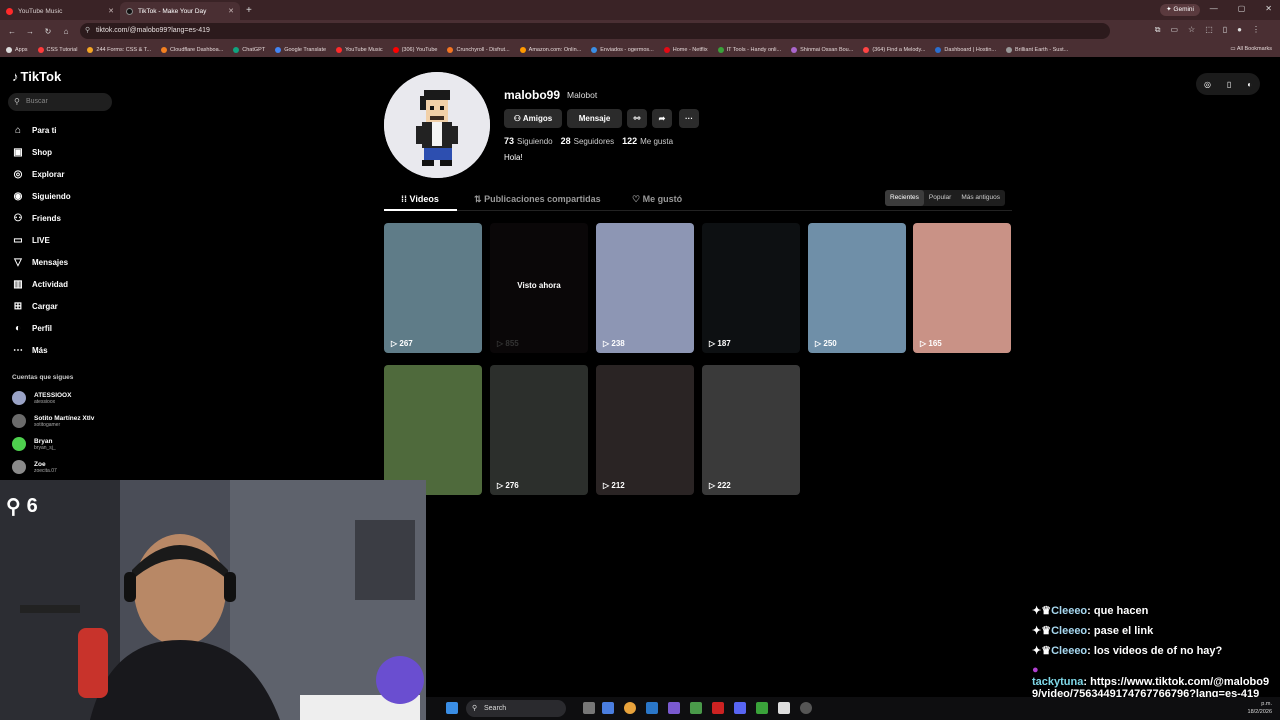  Describe the element at coordinates (539, 288) in the screenshot. I see `video-card: Visto ahora ▷ 855` at that location.